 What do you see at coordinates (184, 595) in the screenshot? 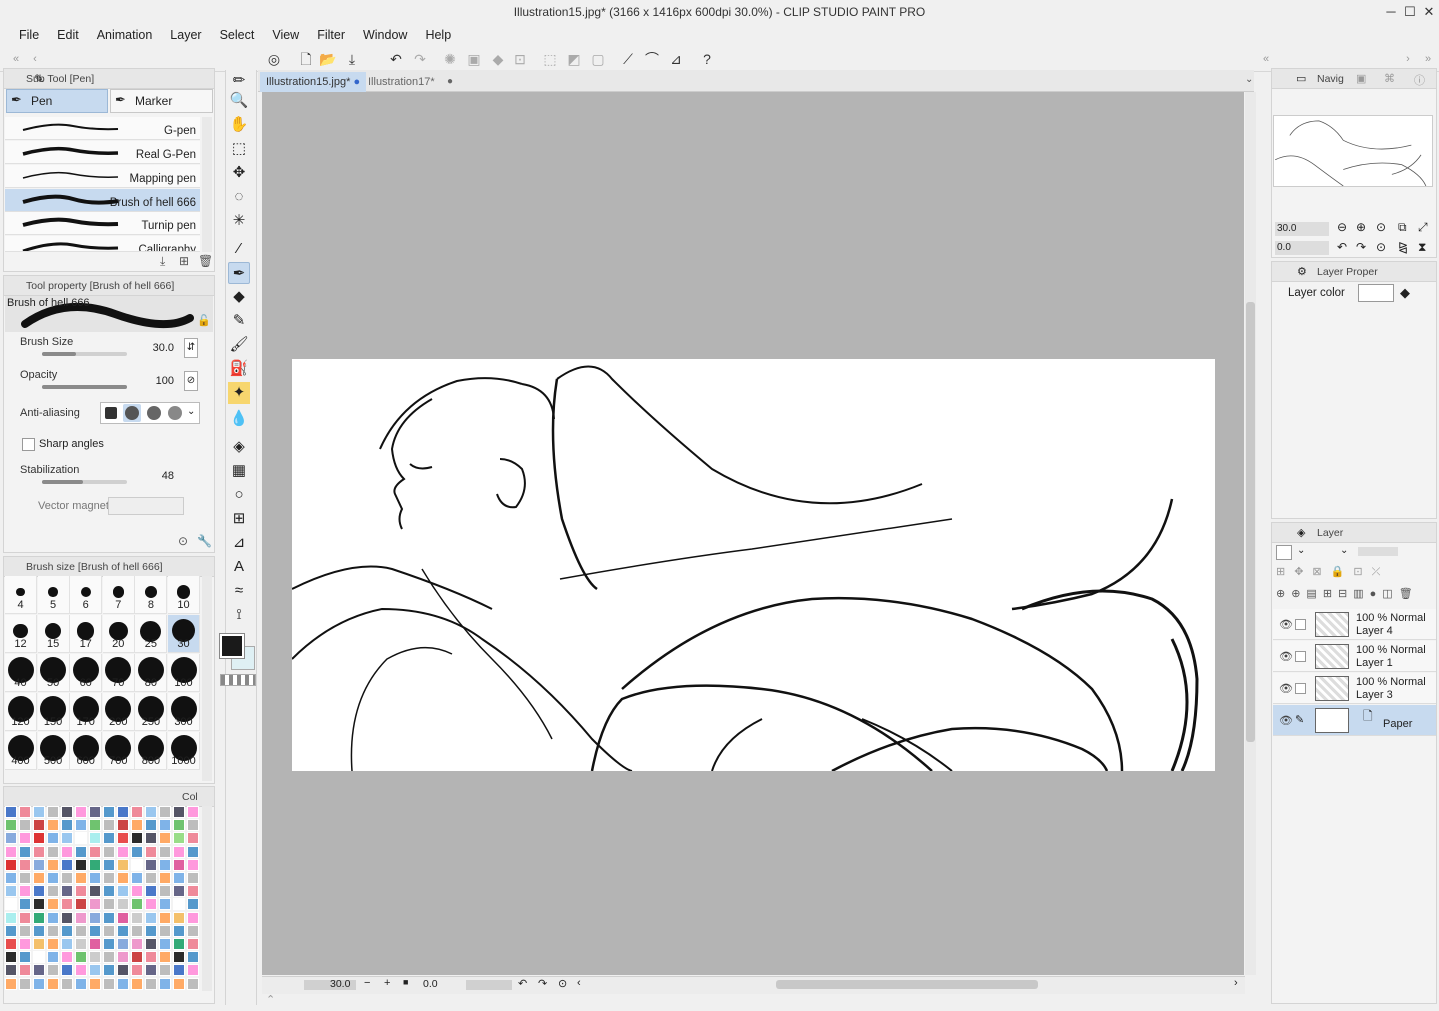
I see `brush-size-cell: 10` at bounding box center [184, 595].